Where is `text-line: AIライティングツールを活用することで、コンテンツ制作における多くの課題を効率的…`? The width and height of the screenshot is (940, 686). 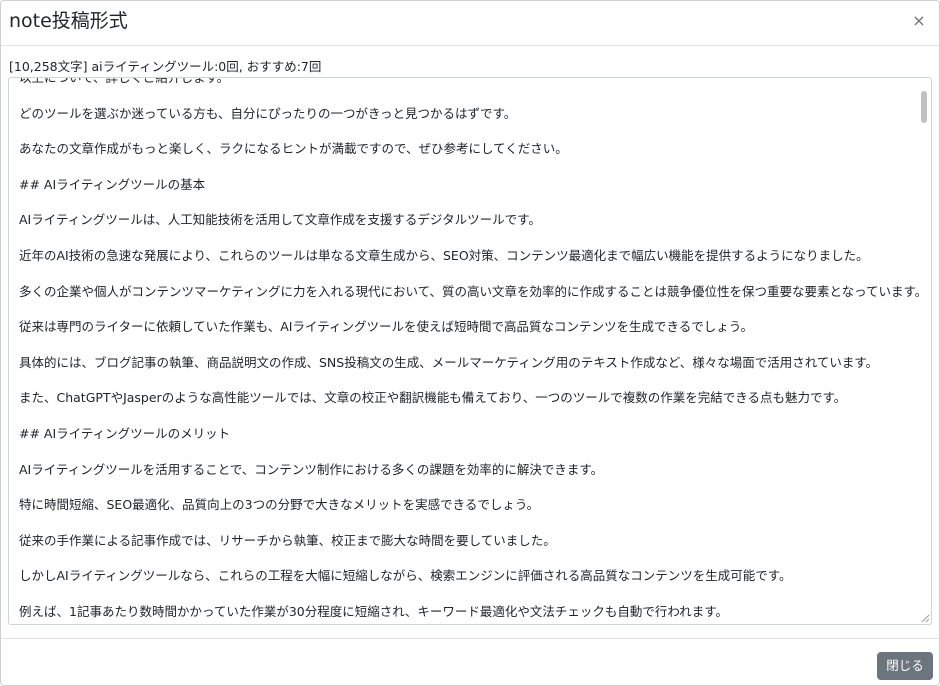
text-line: AIライティングツールを活用することで、コンテンツ制作における多くの課題を効率的… is located at coordinates (311, 469).